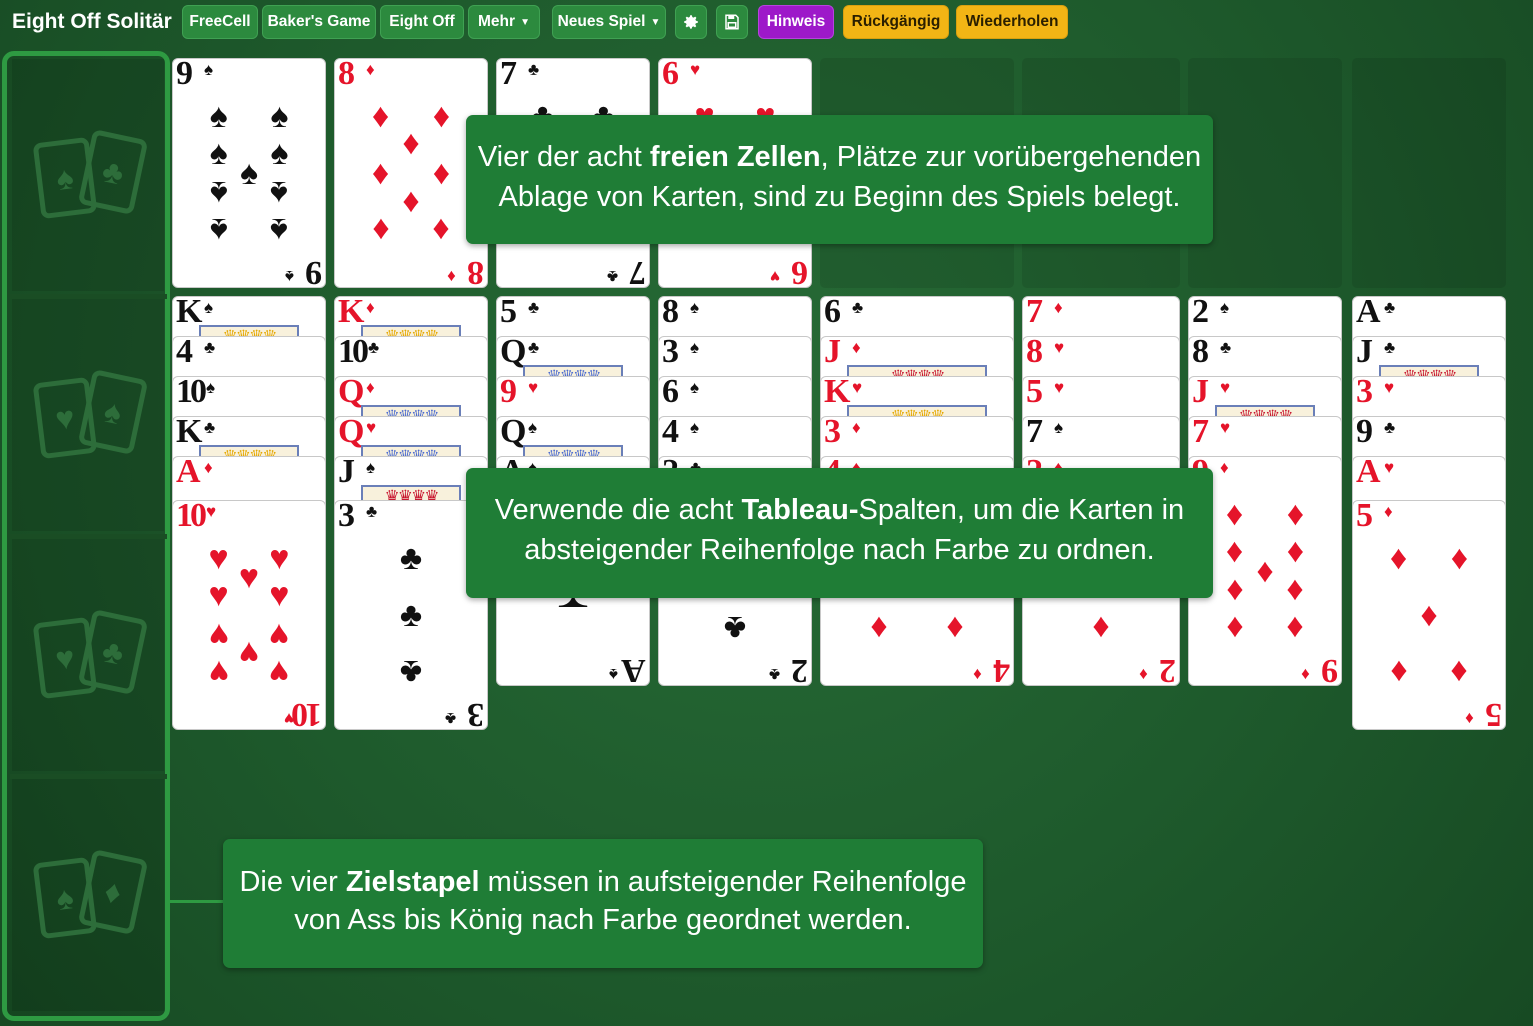 Image resolution: width=1533 pixels, height=1026 pixels. Describe the element at coordinates (896, 22) in the screenshot. I see `undo-button: Rückgängig` at that location.